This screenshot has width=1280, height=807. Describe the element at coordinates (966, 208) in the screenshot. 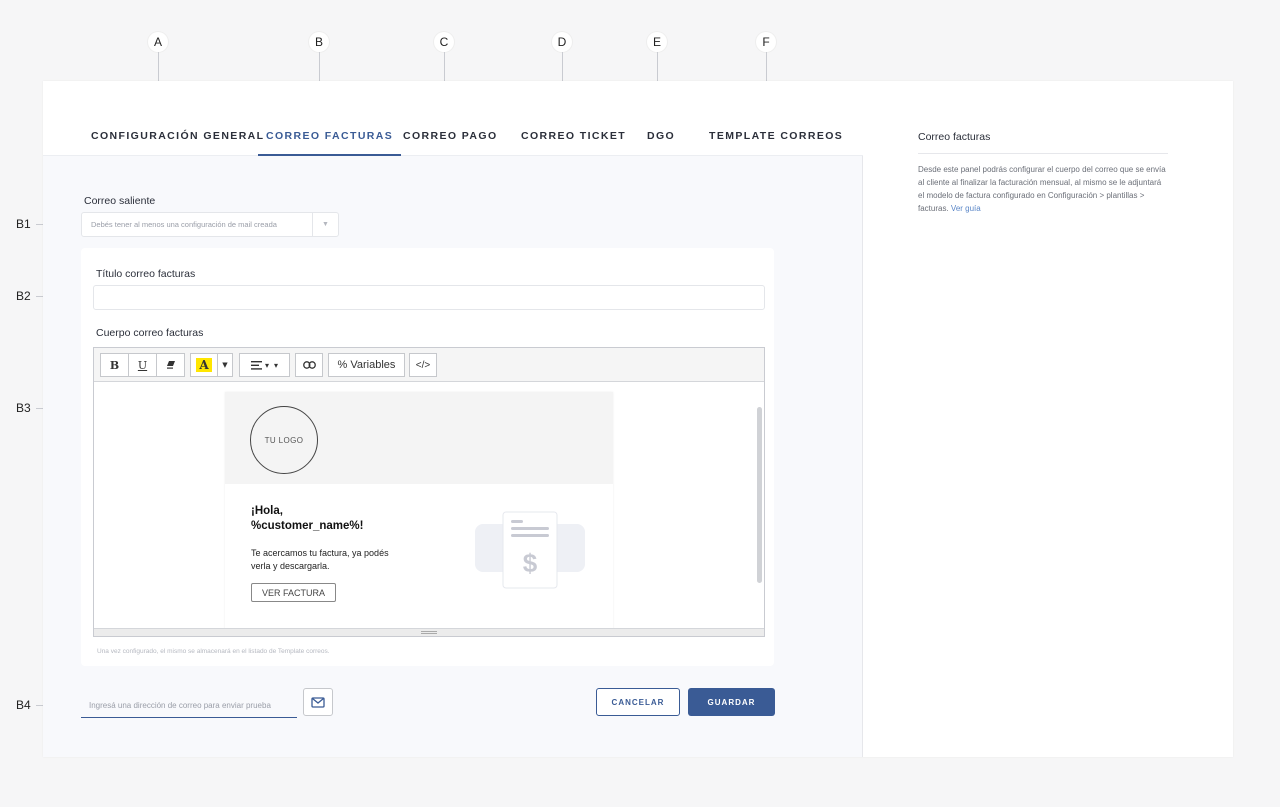

I see `help-guide-link: Ver guía` at that location.